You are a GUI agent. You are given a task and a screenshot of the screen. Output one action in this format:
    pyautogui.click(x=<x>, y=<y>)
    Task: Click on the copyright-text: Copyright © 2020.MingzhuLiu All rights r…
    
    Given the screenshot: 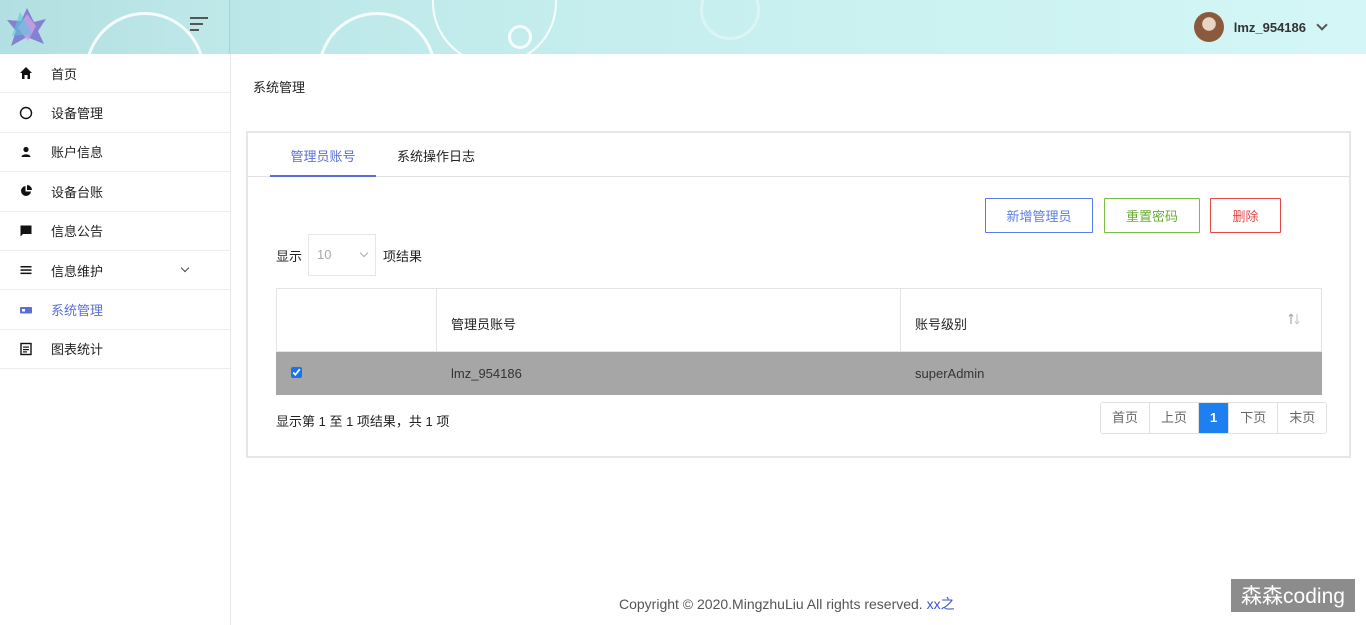 What is the action you would take?
    pyautogui.click(x=773, y=604)
    